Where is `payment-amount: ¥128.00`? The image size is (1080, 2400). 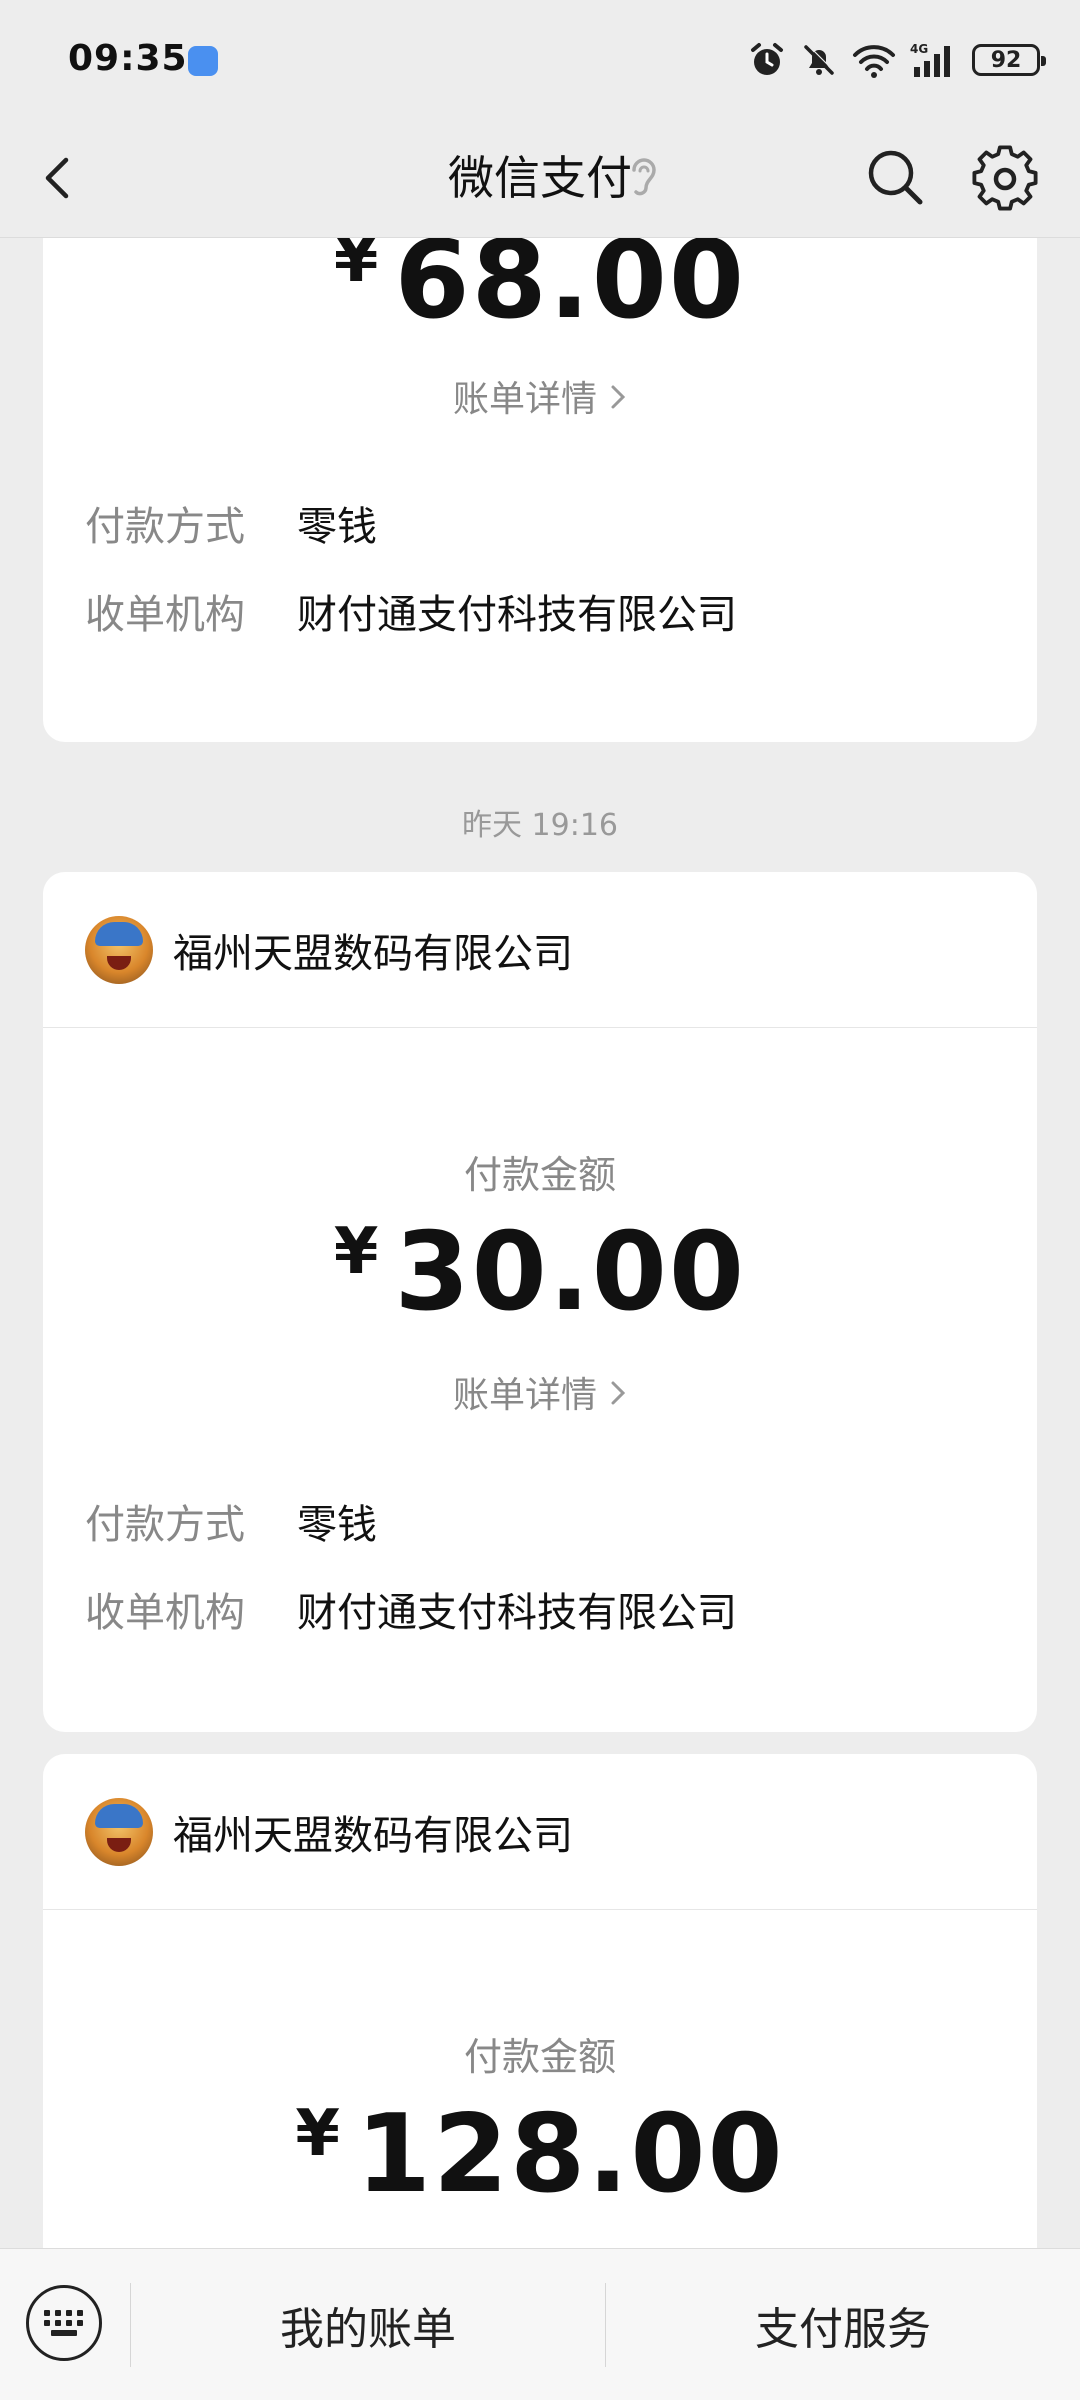 payment-amount: ¥128.00 is located at coordinates (540, 2154).